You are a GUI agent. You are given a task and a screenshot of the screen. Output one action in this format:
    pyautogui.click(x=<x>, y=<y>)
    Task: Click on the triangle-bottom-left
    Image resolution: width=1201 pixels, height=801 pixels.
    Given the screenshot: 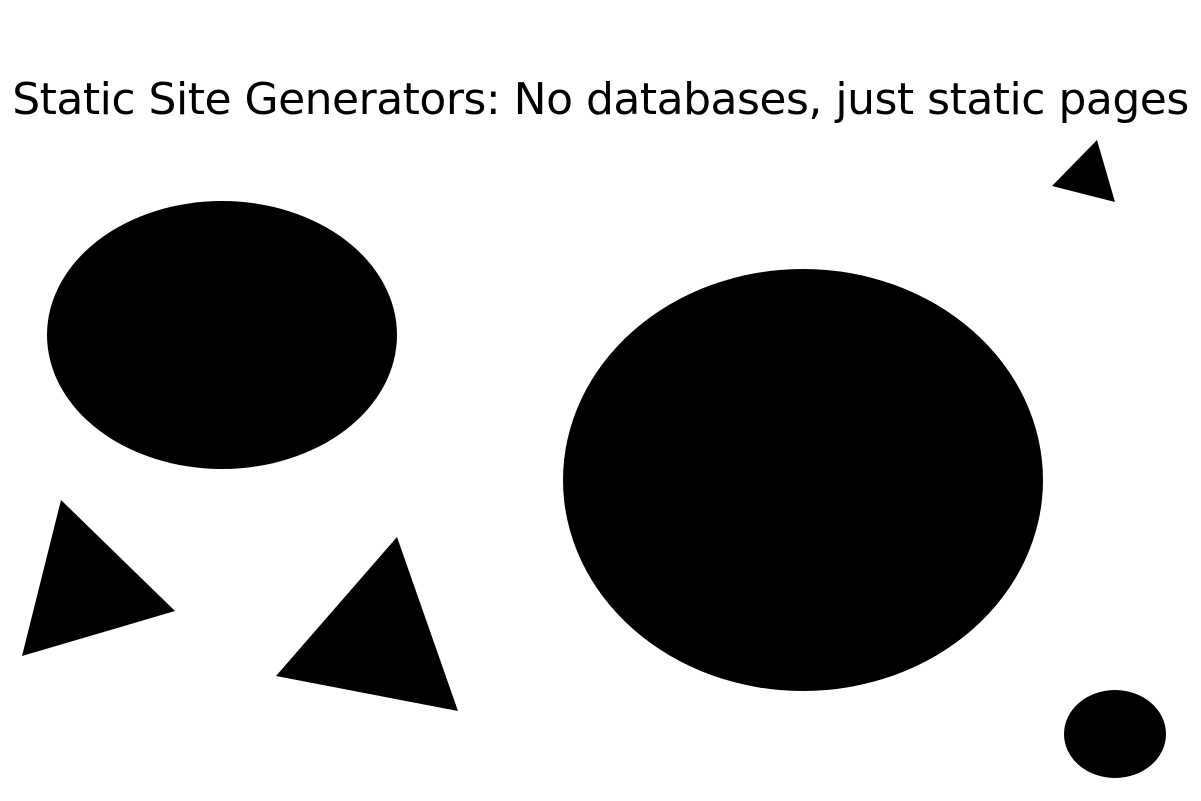 What is the action you would take?
    pyautogui.click(x=98, y=578)
    